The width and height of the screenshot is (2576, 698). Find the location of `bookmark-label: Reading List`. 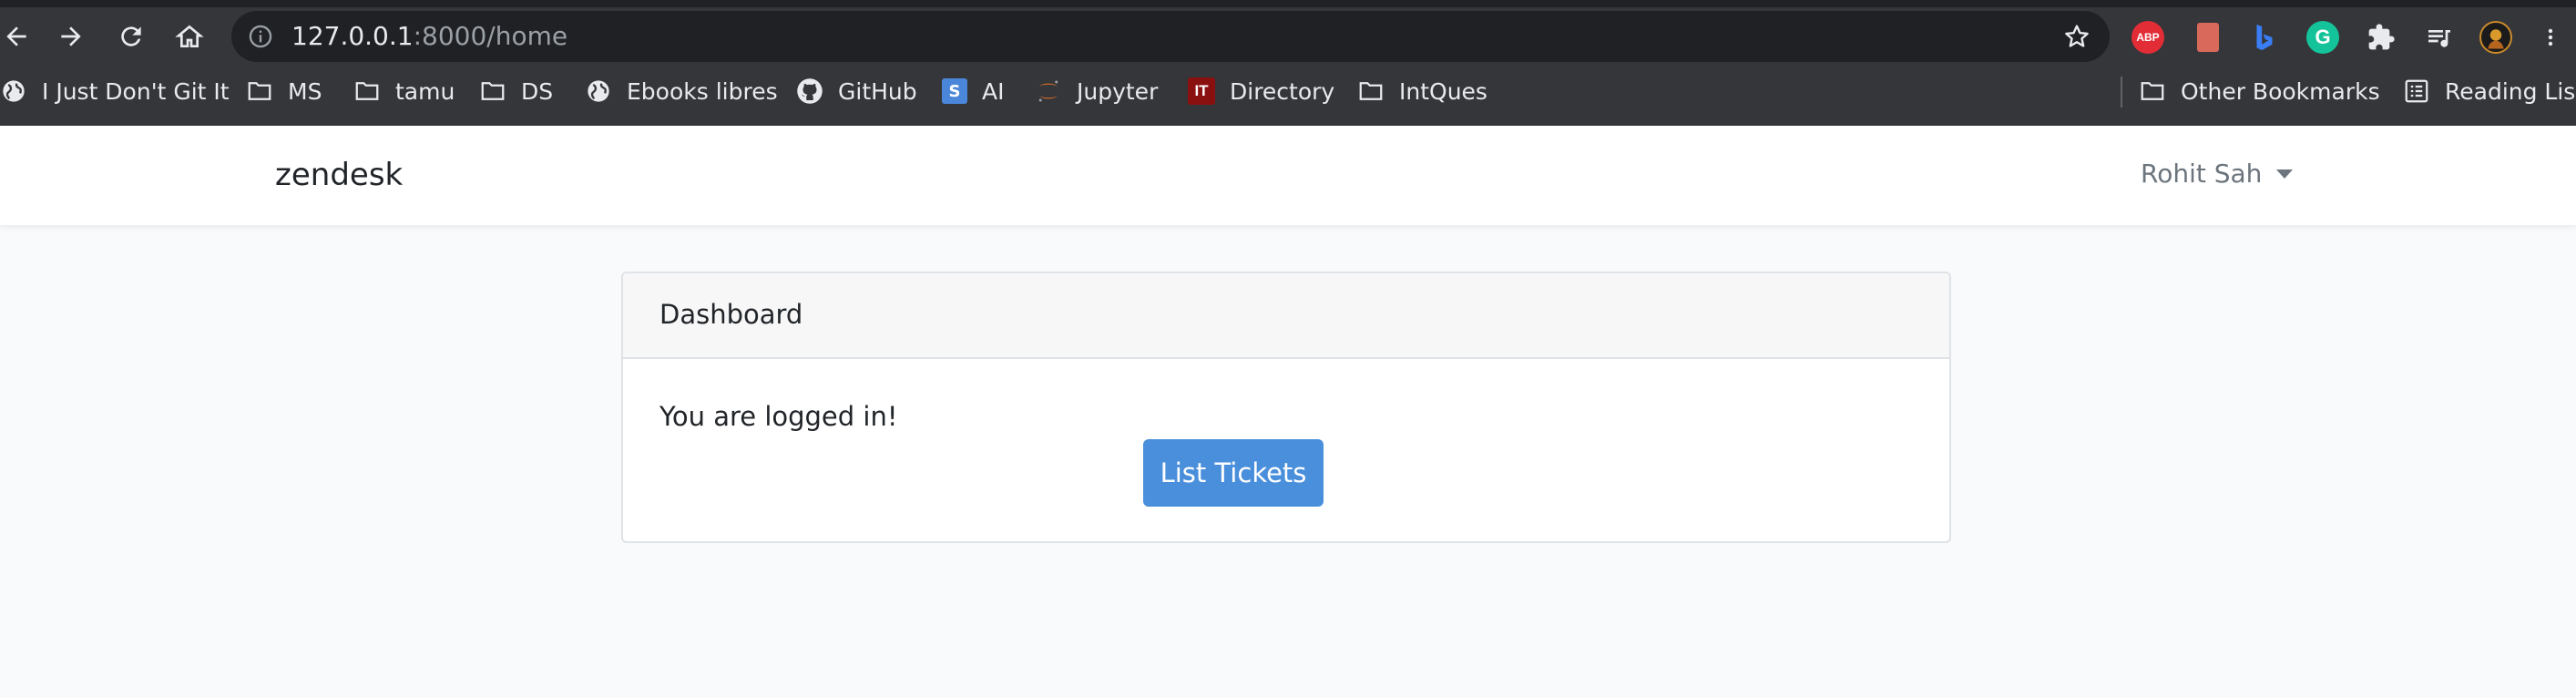

bookmark-label: Reading List is located at coordinates (2511, 91).